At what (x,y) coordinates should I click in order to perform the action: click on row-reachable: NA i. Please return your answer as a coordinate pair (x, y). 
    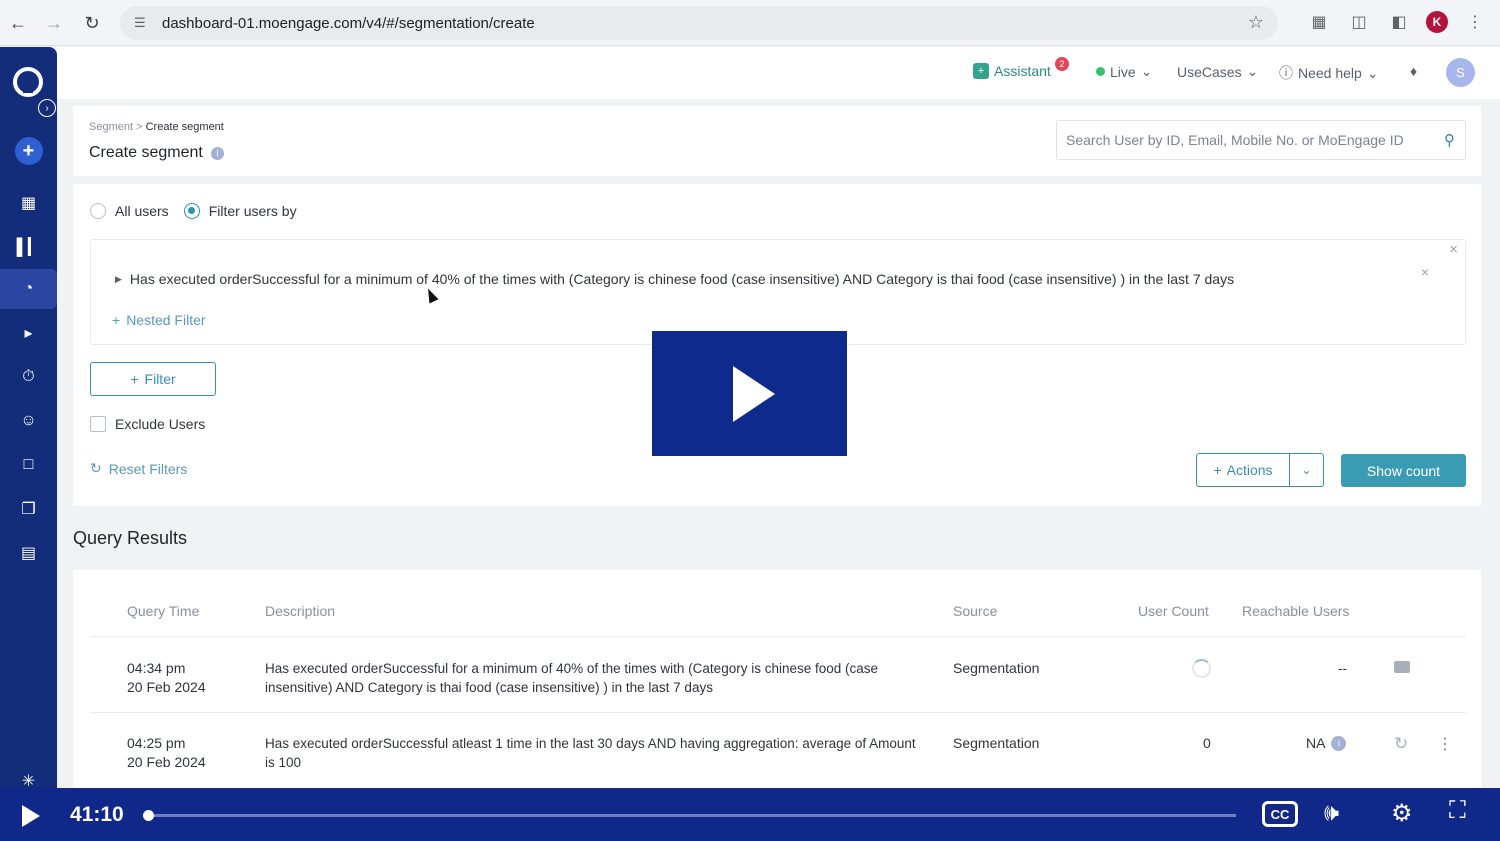
    Looking at the image, I should click on (1326, 743).